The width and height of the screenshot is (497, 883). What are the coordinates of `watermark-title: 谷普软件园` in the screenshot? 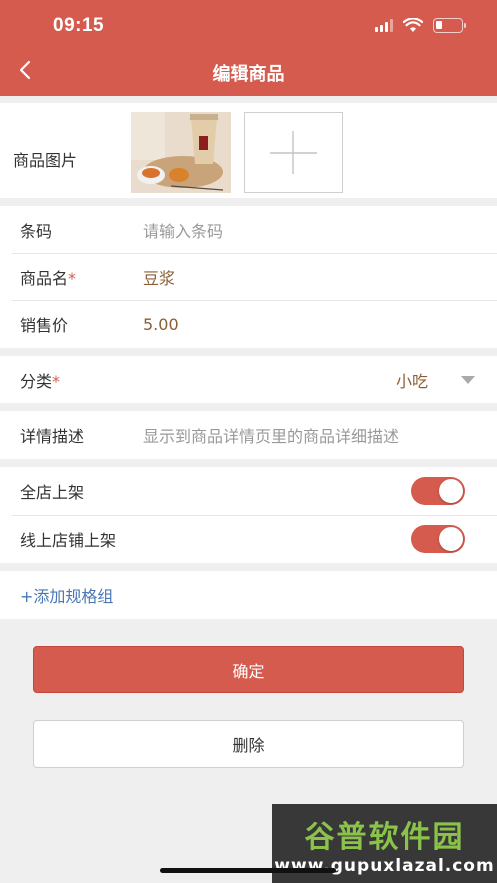 It's located at (384, 837).